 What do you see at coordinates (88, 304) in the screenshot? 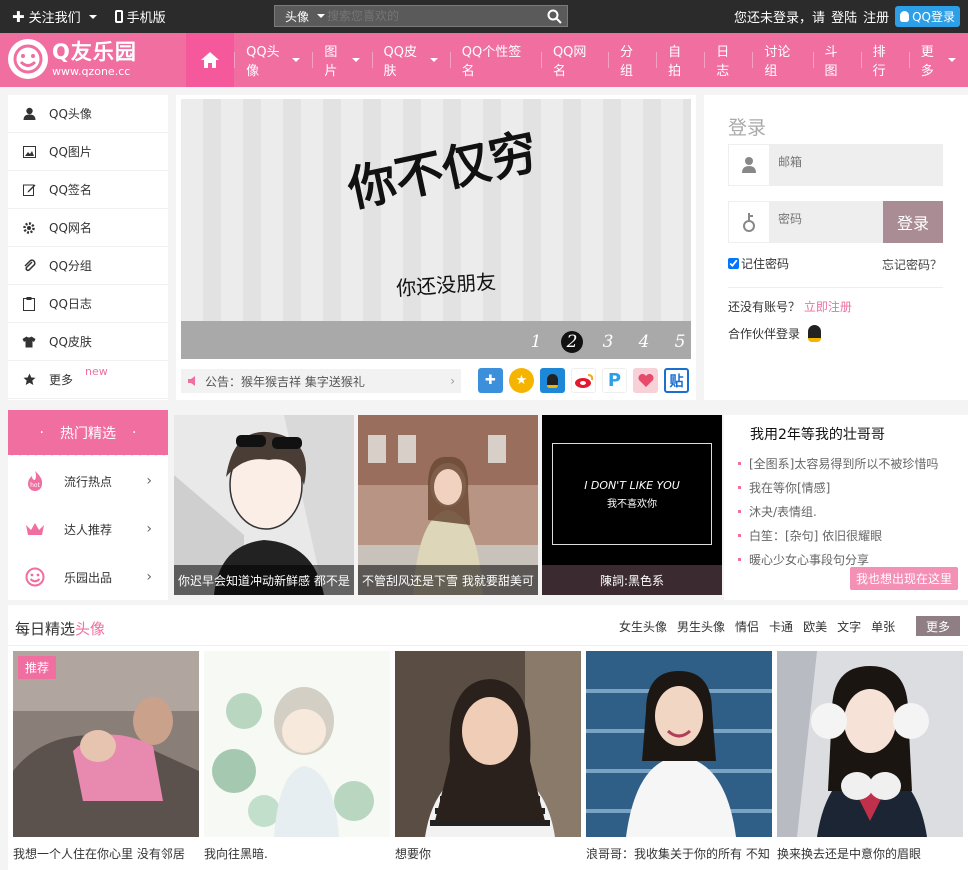
I see `left-menu-item: QQ日志` at bounding box center [88, 304].